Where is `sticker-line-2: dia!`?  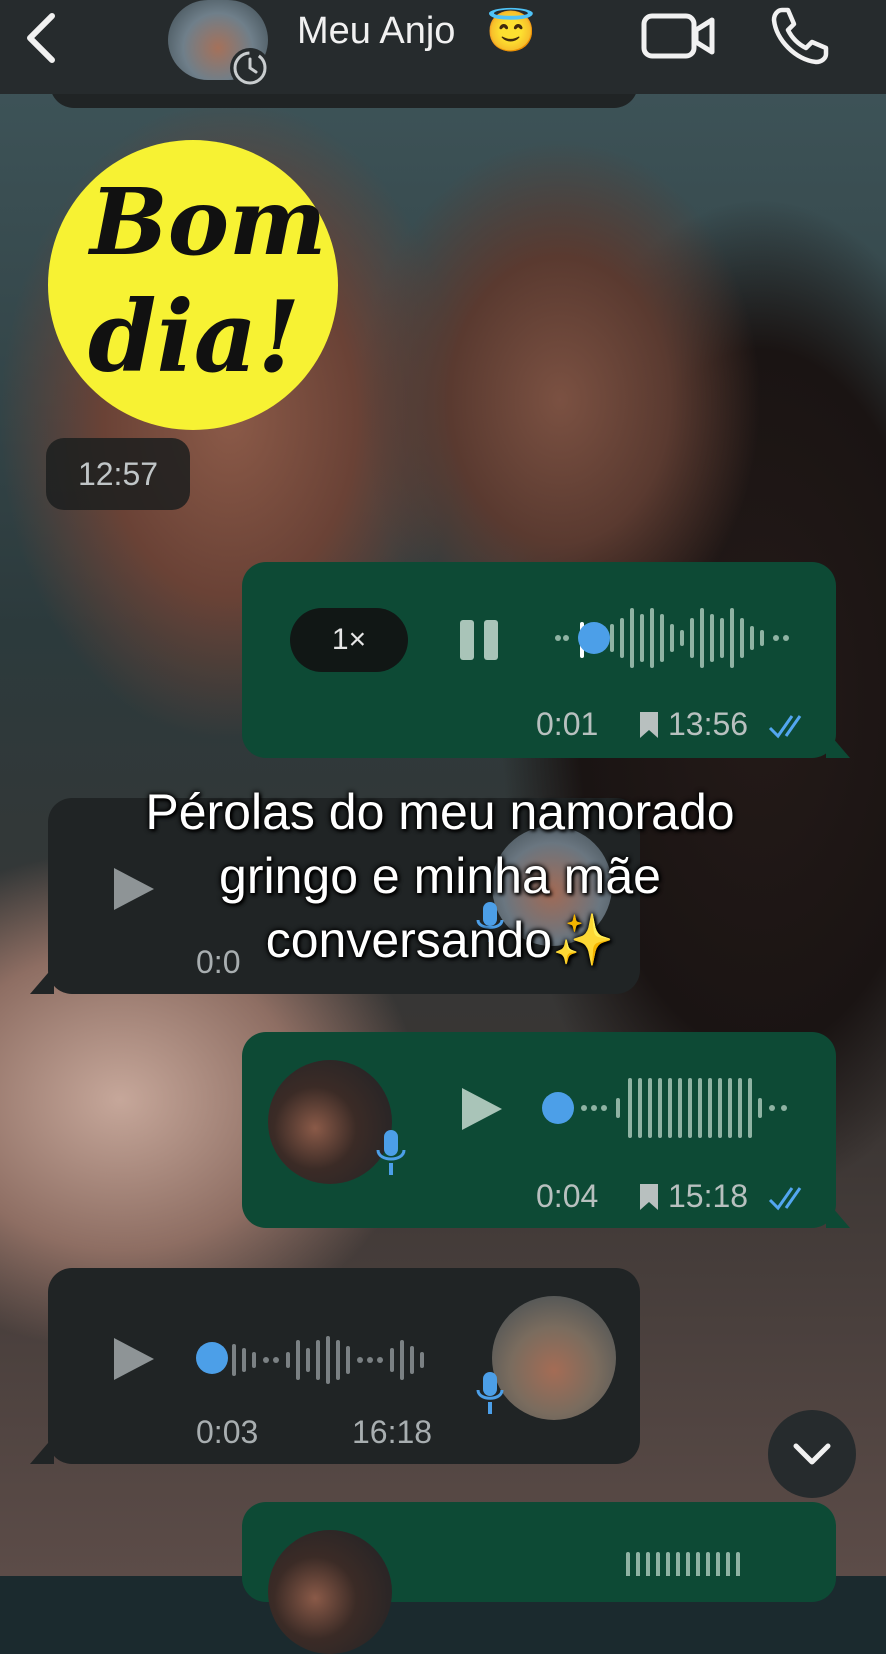 sticker-line-2: dia! is located at coordinates (194, 337).